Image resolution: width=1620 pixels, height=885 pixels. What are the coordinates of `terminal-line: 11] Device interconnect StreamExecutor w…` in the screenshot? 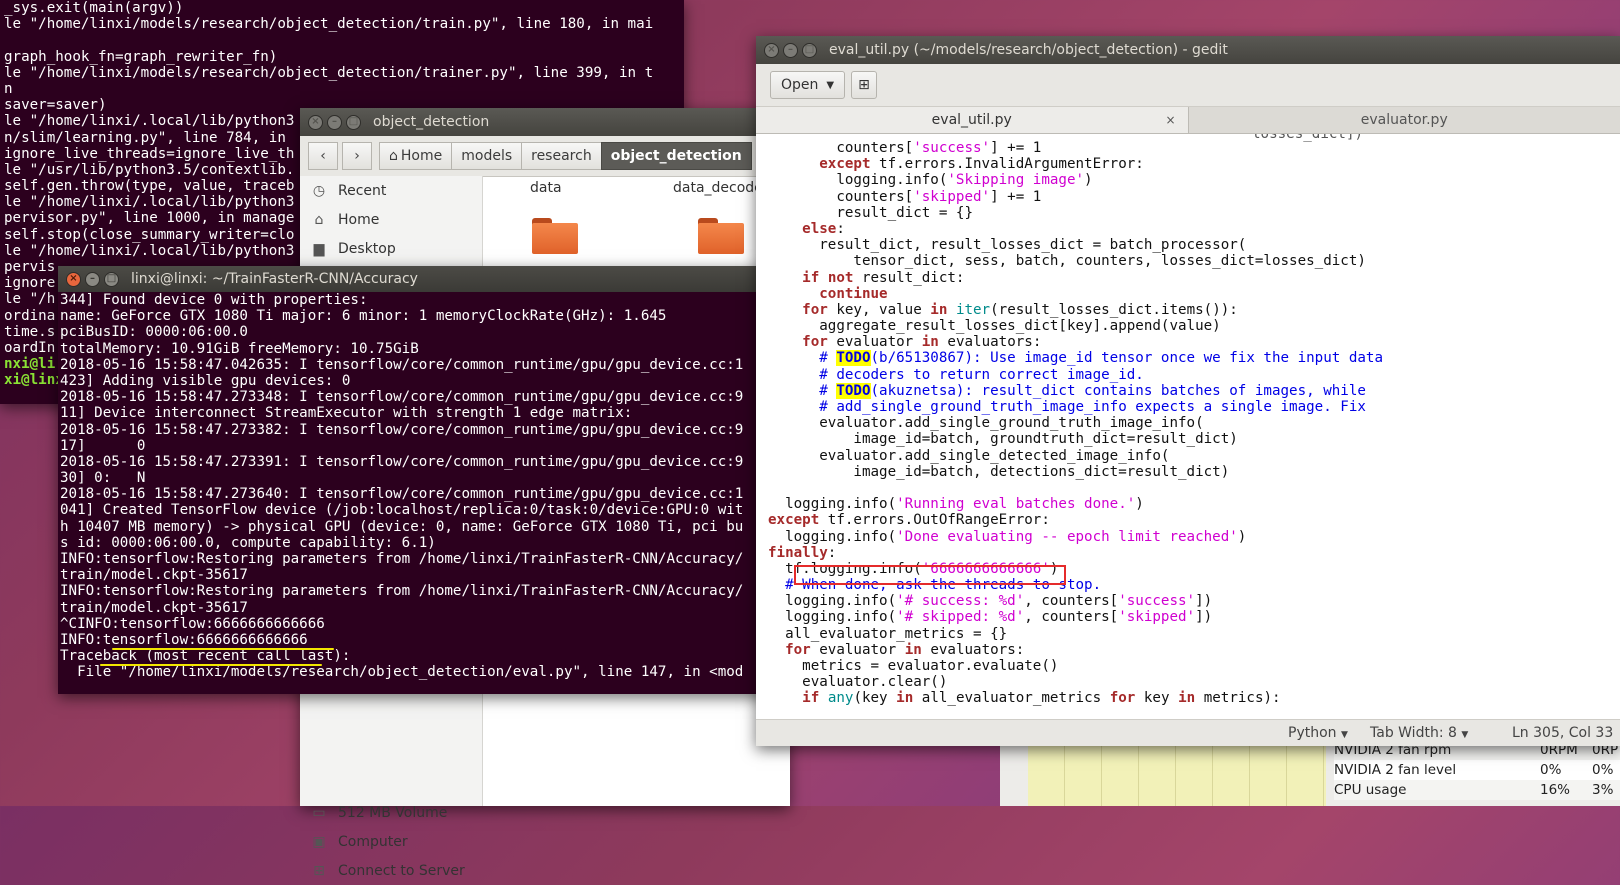 It's located at (417, 413).